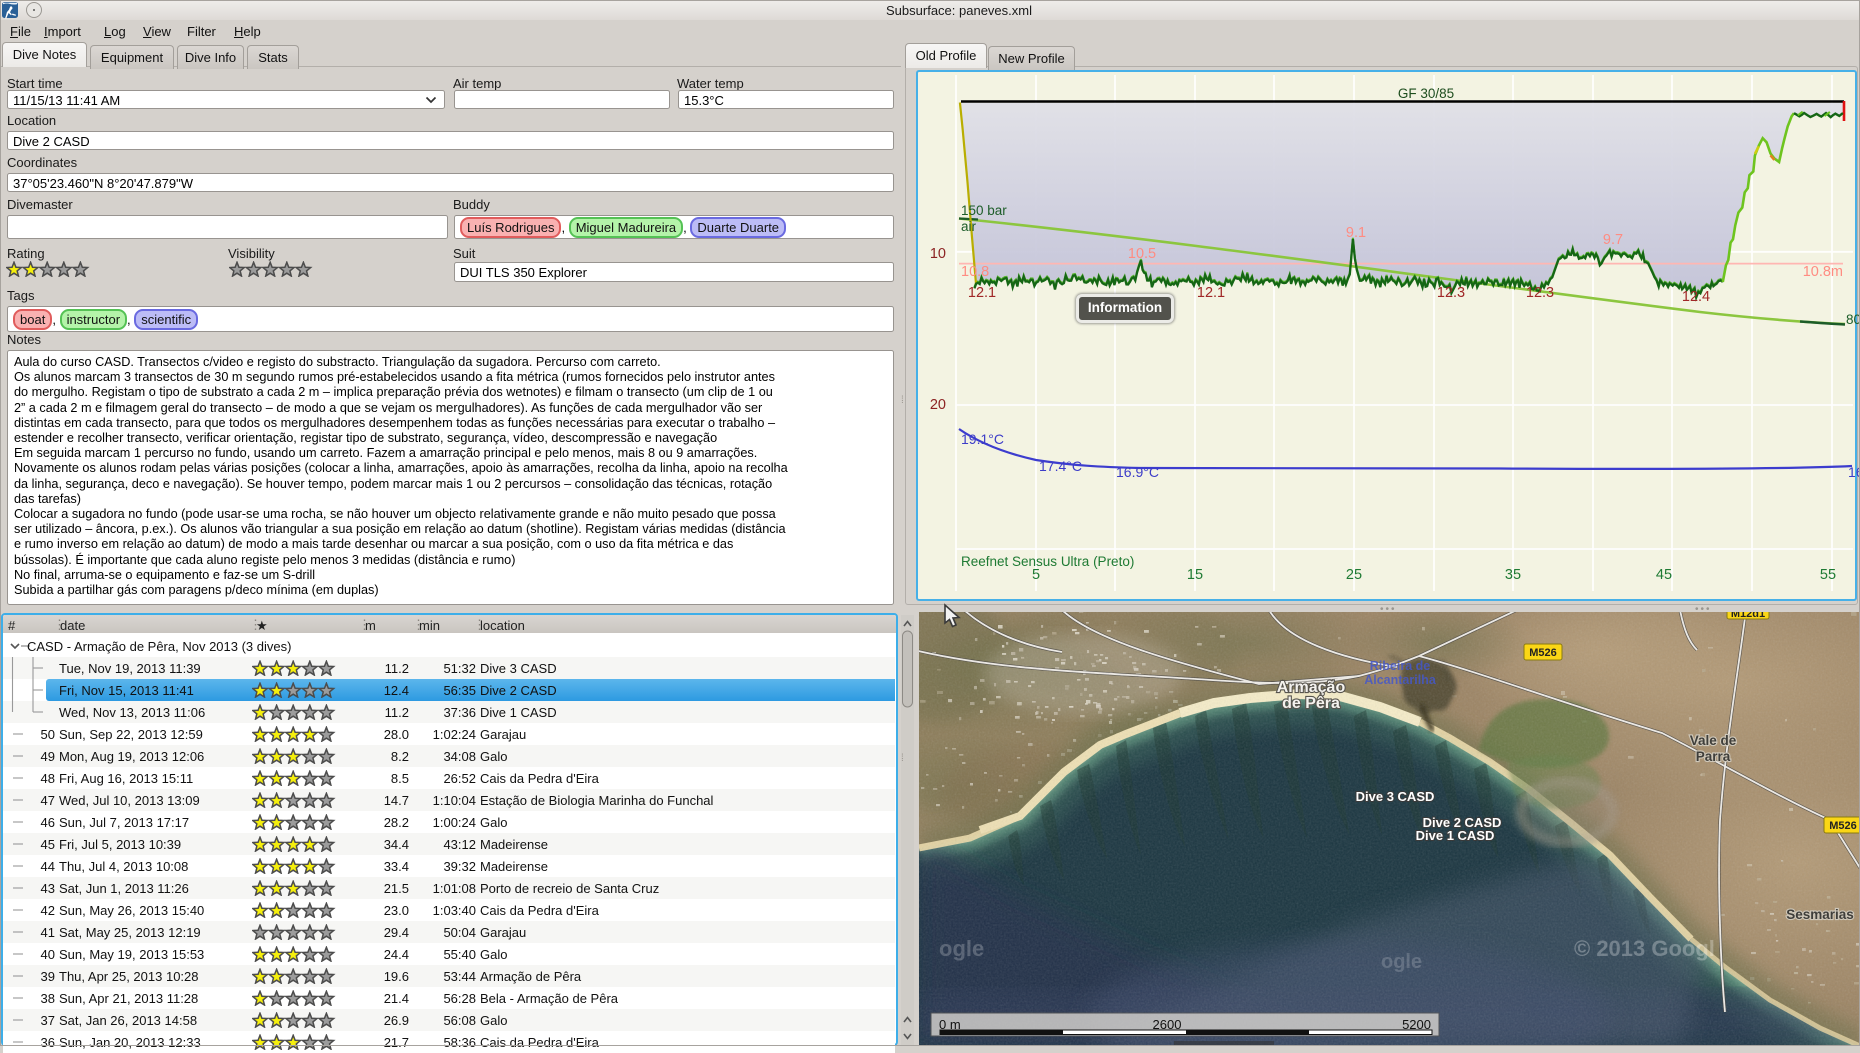 This screenshot has width=1860, height=1053. I want to click on svg-text: © 2013 Googl, so click(1644, 948).